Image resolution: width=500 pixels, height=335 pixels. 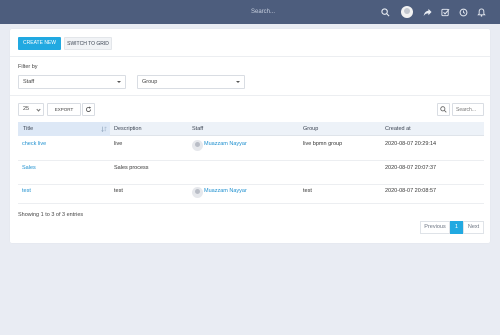 What do you see at coordinates (310, 129) in the screenshot?
I see `column-header-group: Group` at bounding box center [310, 129].